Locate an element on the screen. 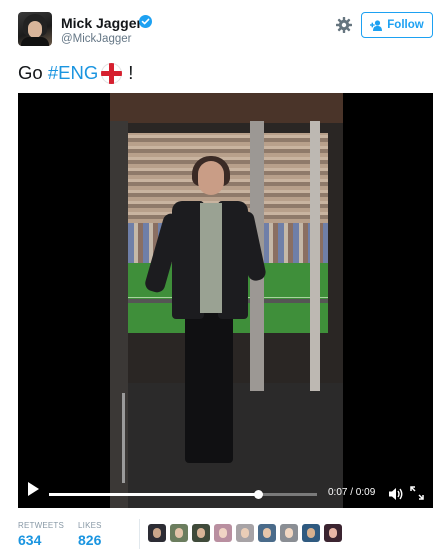  england-flag-emoji is located at coordinates (112, 73).